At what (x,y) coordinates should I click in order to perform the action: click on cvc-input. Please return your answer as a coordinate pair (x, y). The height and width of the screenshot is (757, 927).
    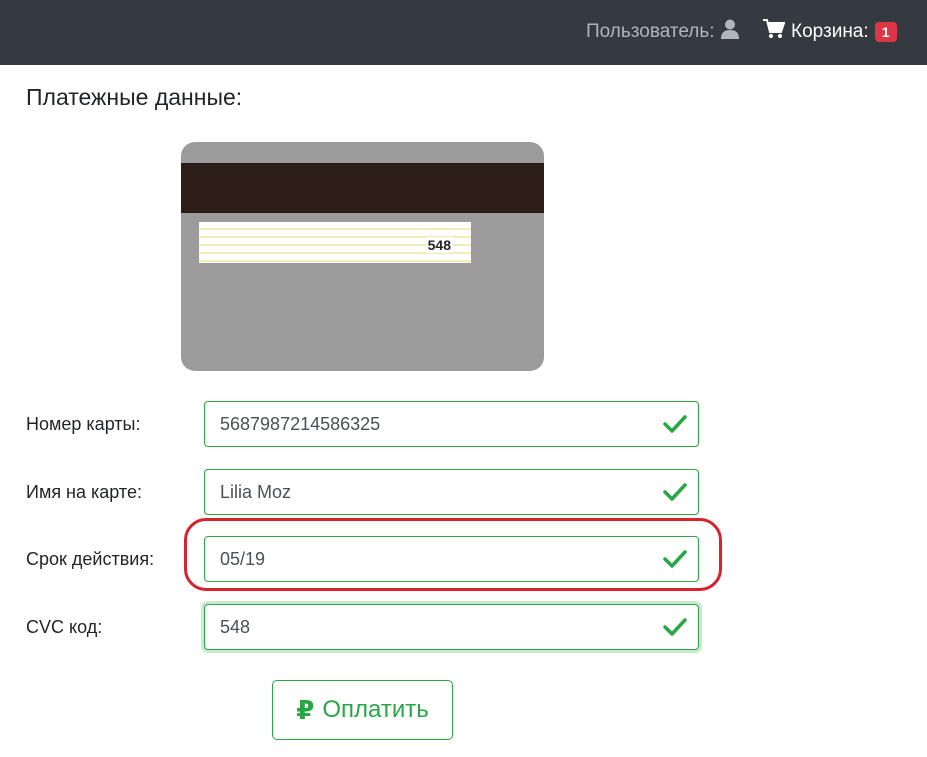
    Looking at the image, I should click on (451, 627).